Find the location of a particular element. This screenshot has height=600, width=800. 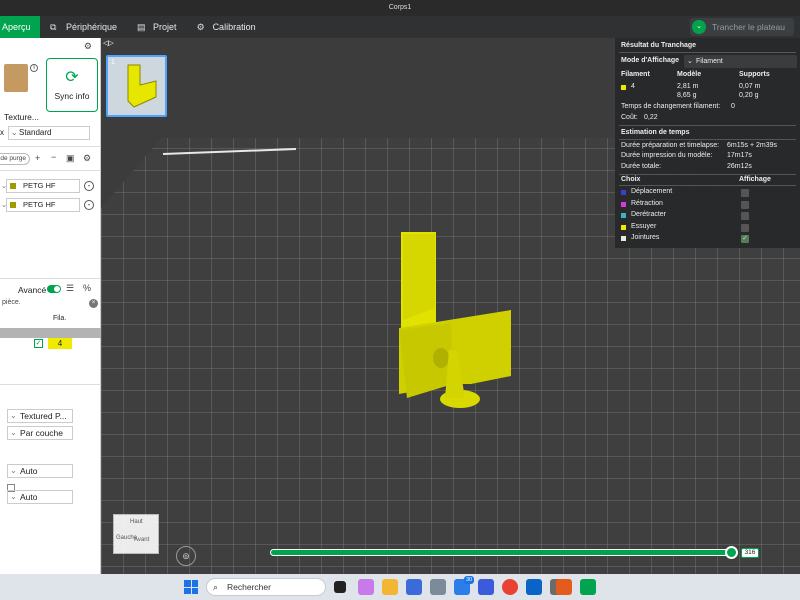

change-time-label: Temps de changement filament: is located at coordinates (671, 106).